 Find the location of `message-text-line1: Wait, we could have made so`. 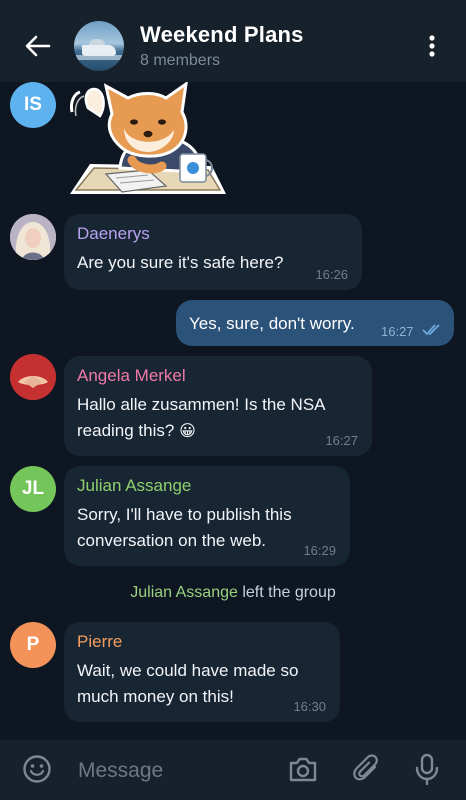

message-text-line1: Wait, we could have made so is located at coordinates (188, 670).